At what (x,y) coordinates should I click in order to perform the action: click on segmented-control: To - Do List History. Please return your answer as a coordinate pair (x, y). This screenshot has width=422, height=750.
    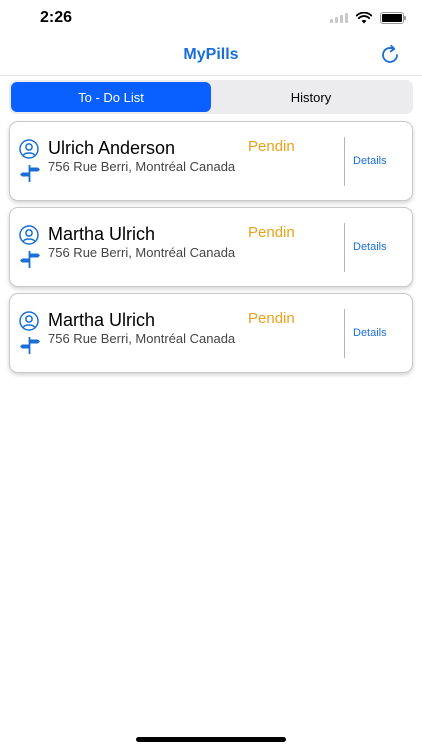
    Looking at the image, I should click on (211, 97).